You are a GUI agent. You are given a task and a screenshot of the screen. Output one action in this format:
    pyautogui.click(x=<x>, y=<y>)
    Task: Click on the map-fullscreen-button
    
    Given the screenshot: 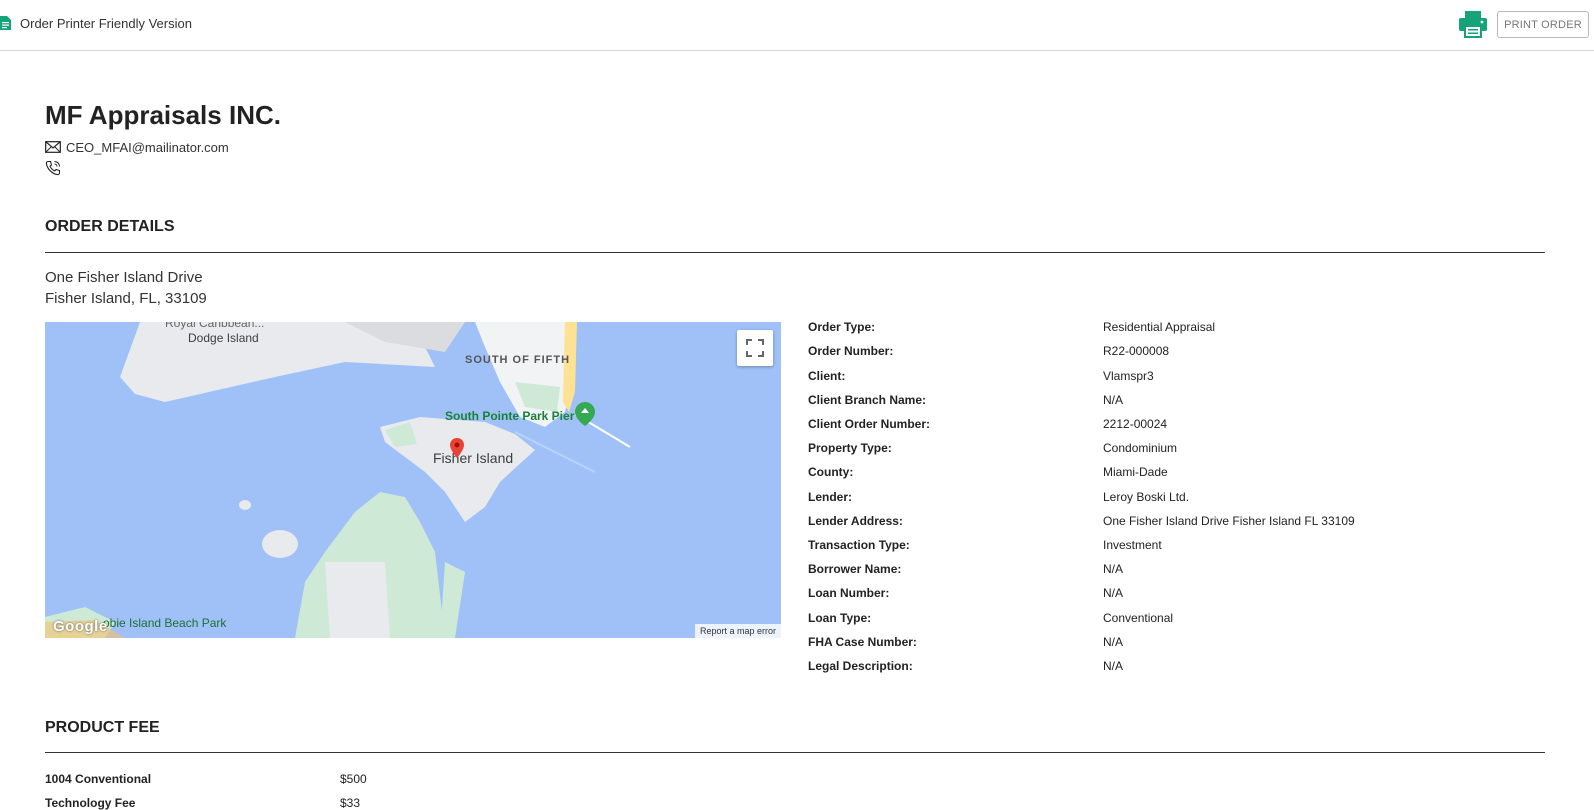 What is the action you would take?
    pyautogui.click(x=755, y=348)
    